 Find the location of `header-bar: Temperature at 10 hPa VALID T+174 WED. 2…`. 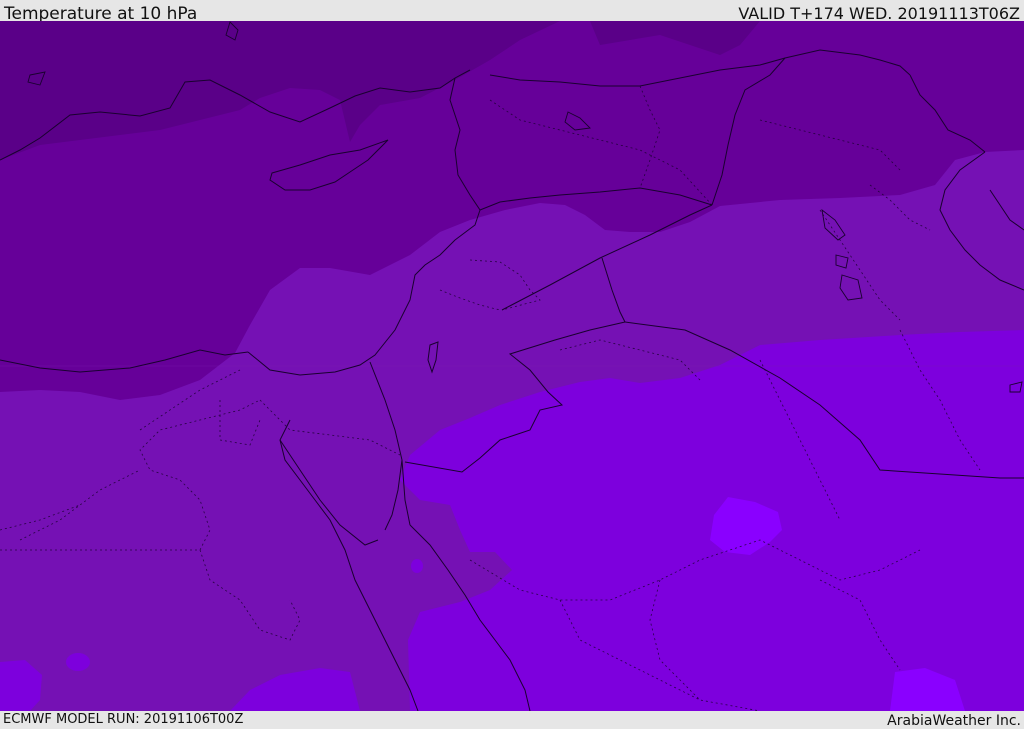

header-bar: Temperature at 10 hPa VALID T+174 WED. 2… is located at coordinates (512, 12).